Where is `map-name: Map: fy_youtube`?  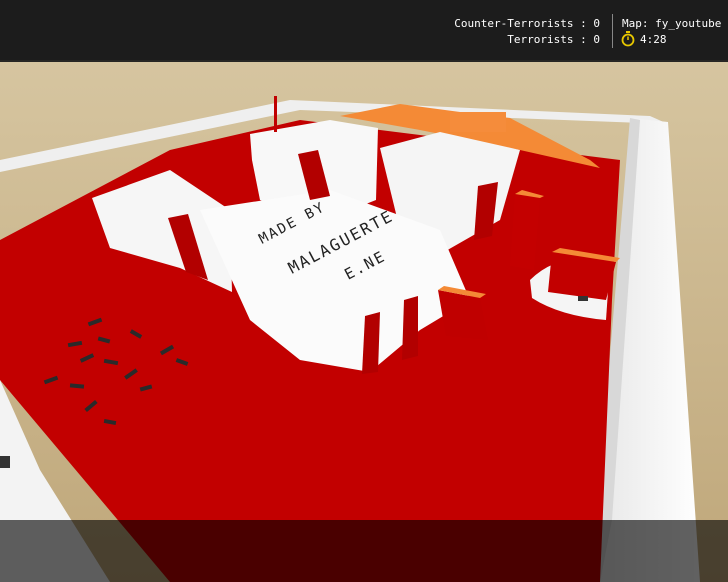
map-name: Map: fy_youtube is located at coordinates (672, 23).